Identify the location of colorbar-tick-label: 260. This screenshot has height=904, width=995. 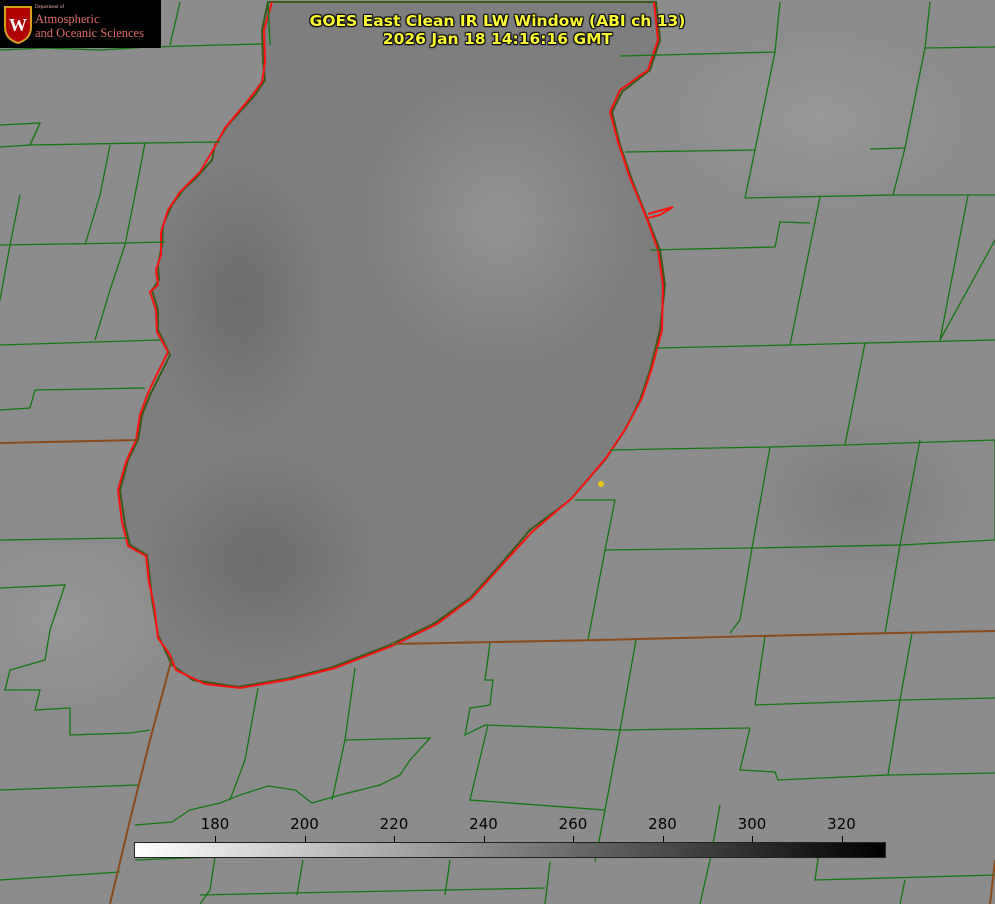
(573, 824).